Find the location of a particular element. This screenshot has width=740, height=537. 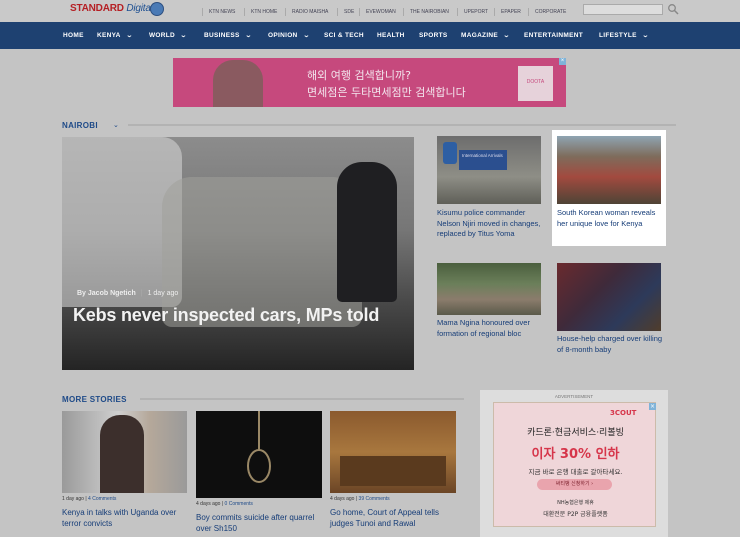

story-meta: 4 days ago | 39 Comments is located at coordinates (360, 499).